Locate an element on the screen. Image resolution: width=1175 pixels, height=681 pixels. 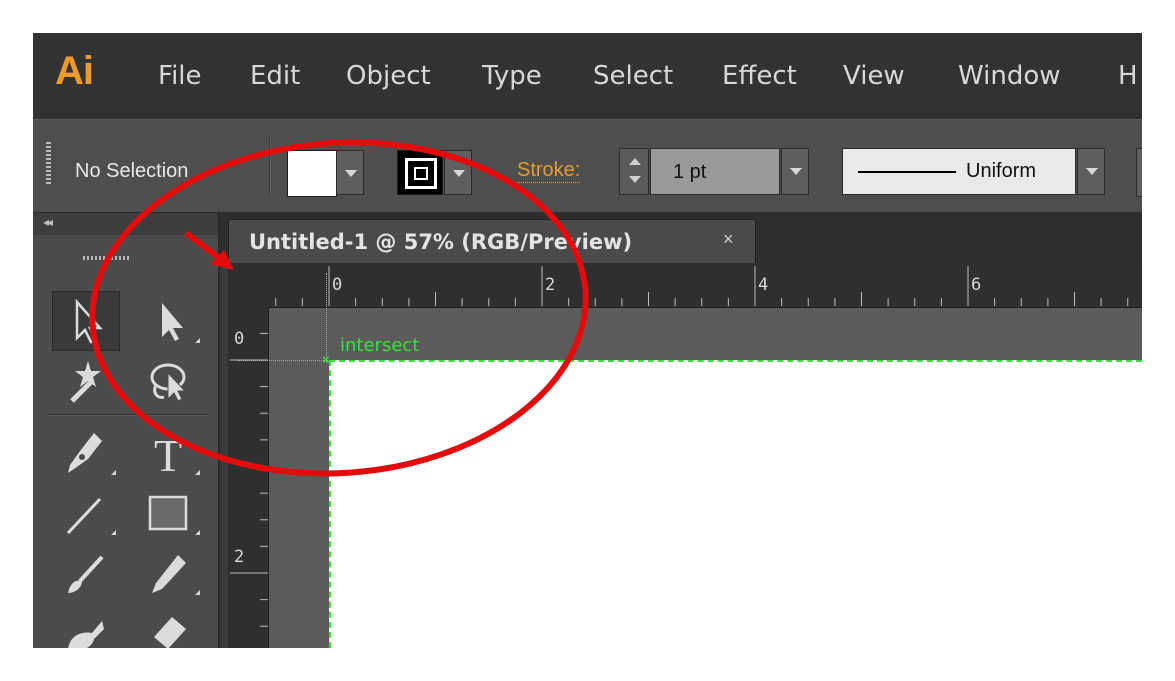
close-icon: × is located at coordinates (728, 239).